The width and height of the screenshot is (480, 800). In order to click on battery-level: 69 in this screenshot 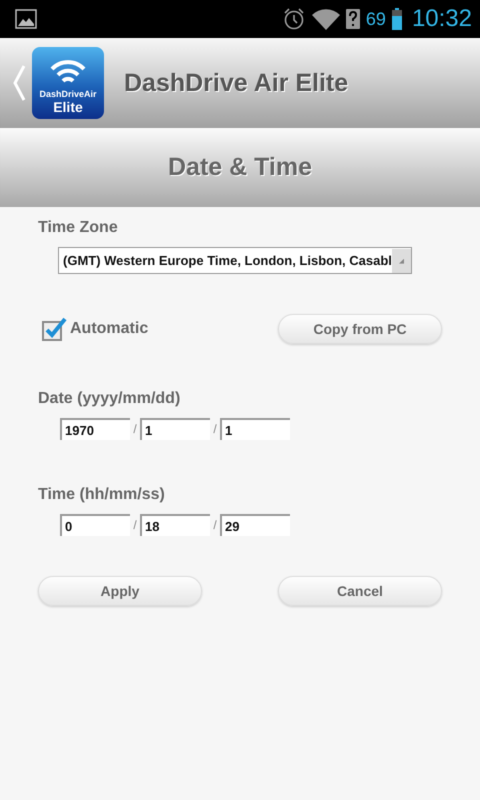, I will do `click(376, 19)`.